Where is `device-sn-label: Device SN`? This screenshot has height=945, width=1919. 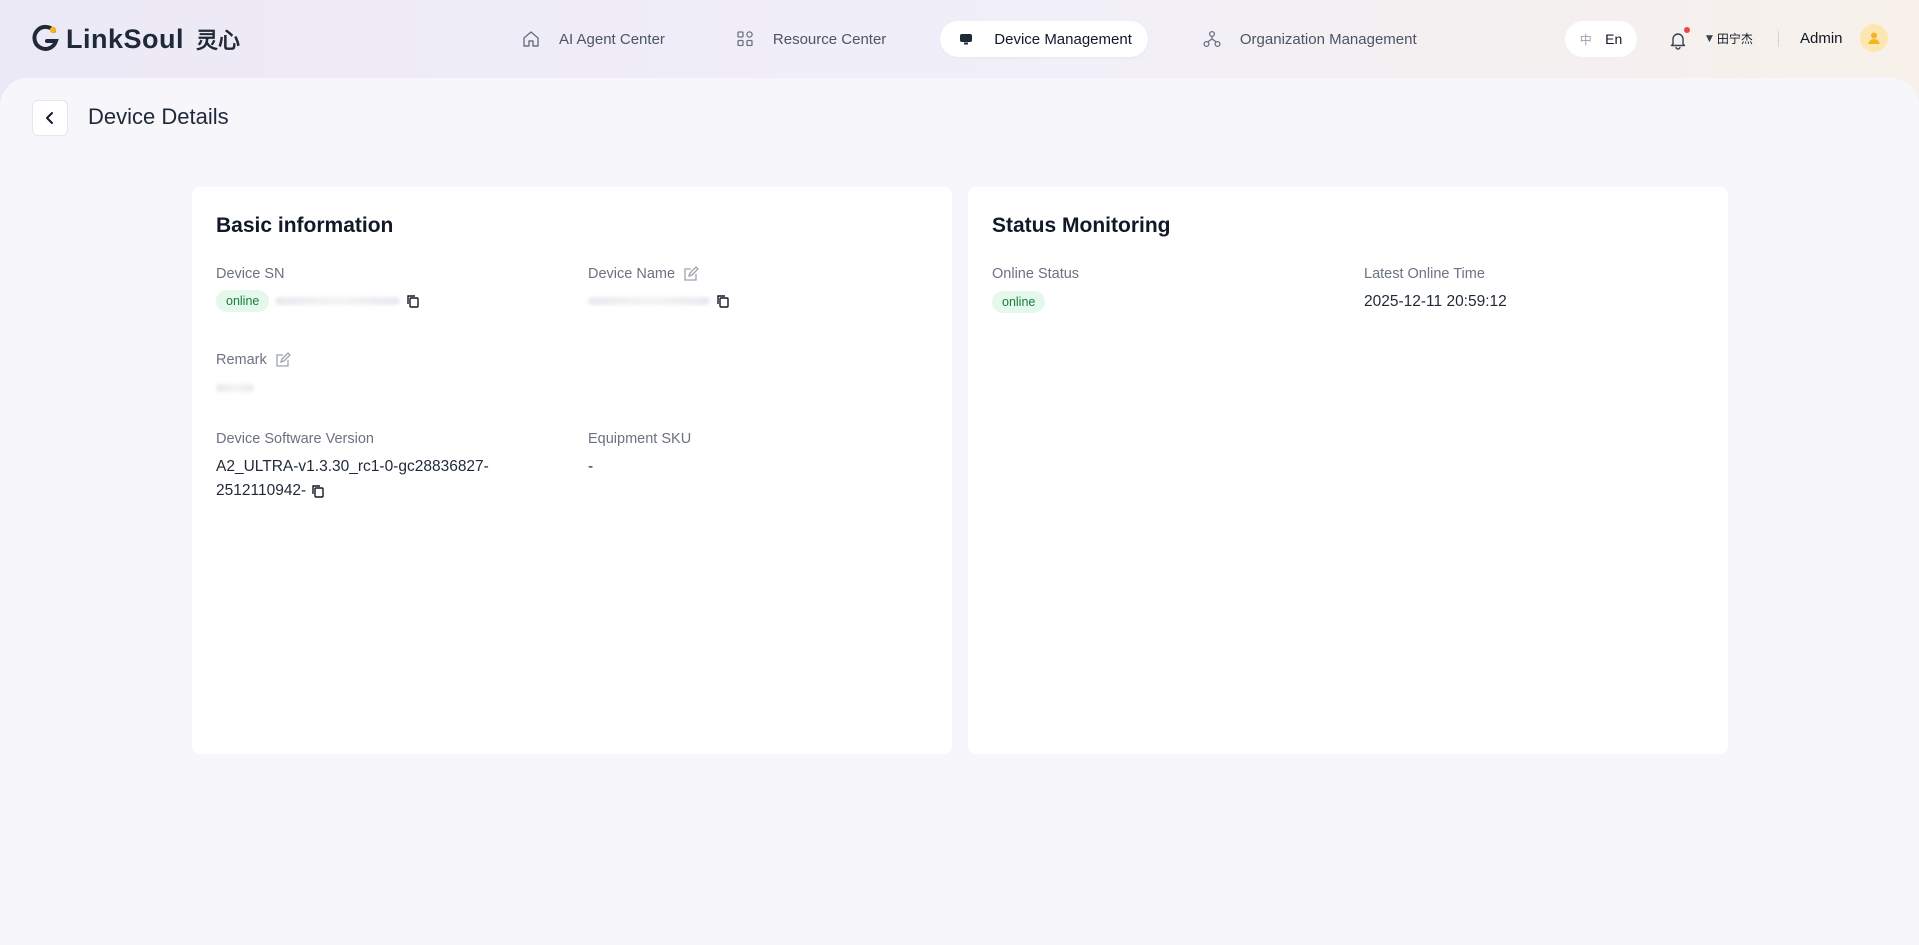
device-sn-label: Device SN is located at coordinates (250, 274).